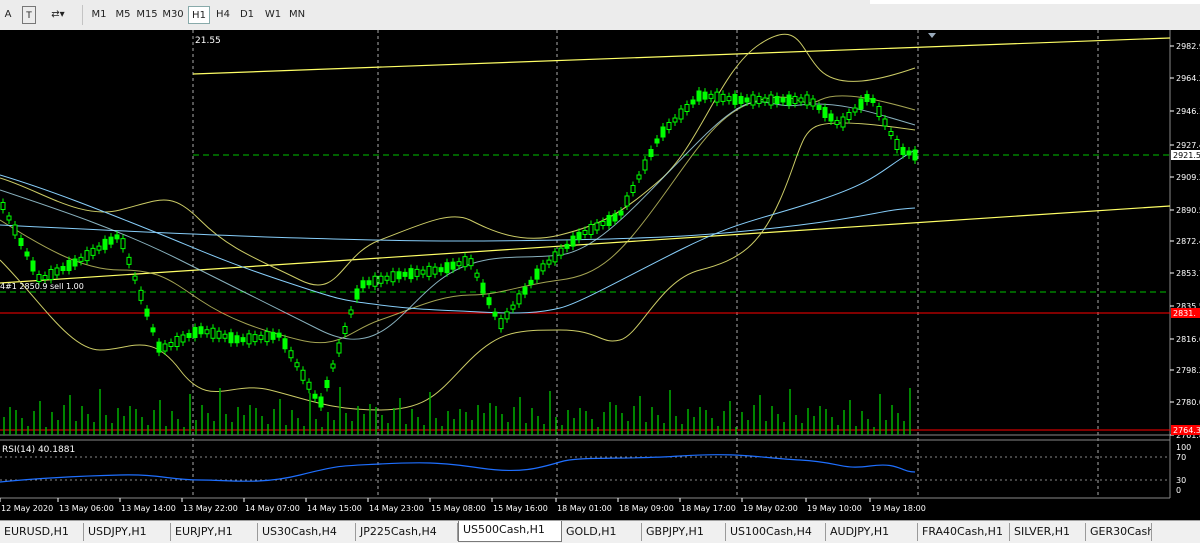 The height and width of the screenshot is (543, 1200). What do you see at coordinates (99, 15) in the screenshot?
I see `timeframe-m1-button: M1` at bounding box center [99, 15].